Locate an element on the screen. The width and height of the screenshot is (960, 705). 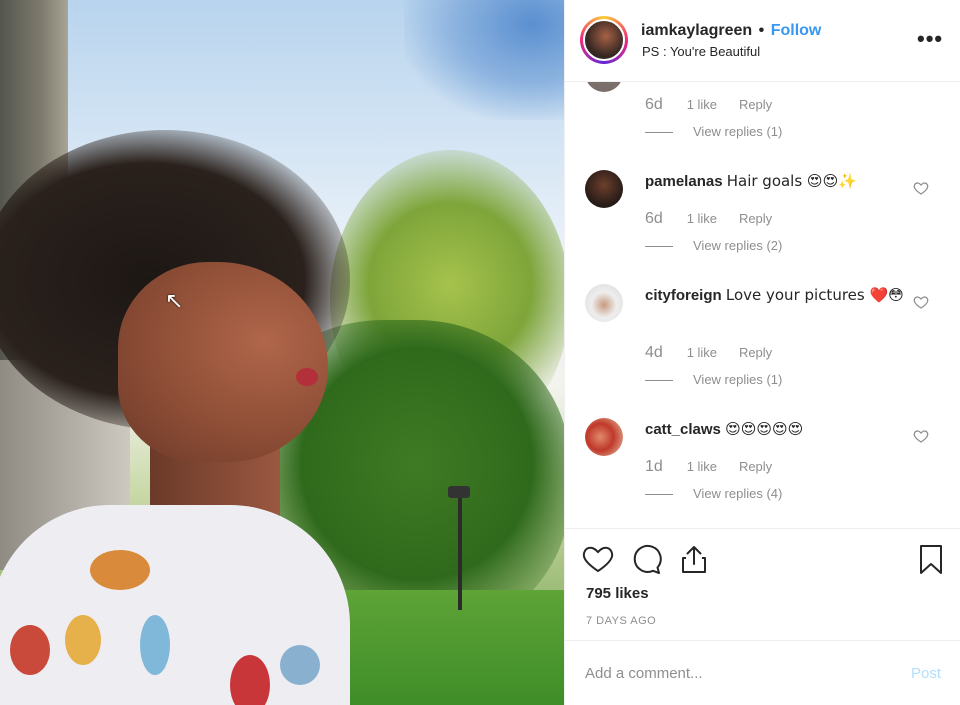
comment-body: 😍😍😍😍😍 is located at coordinates (764, 429).